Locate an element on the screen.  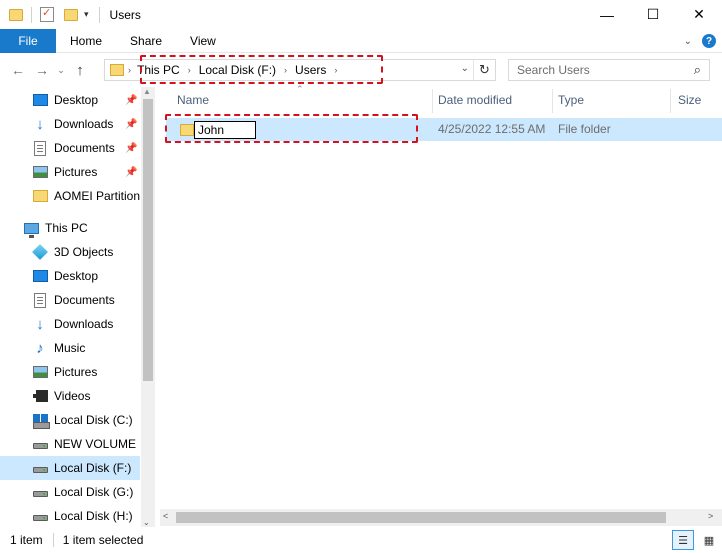
sidebar-item-label: 3D Objects is located at coordinates (84, 252).